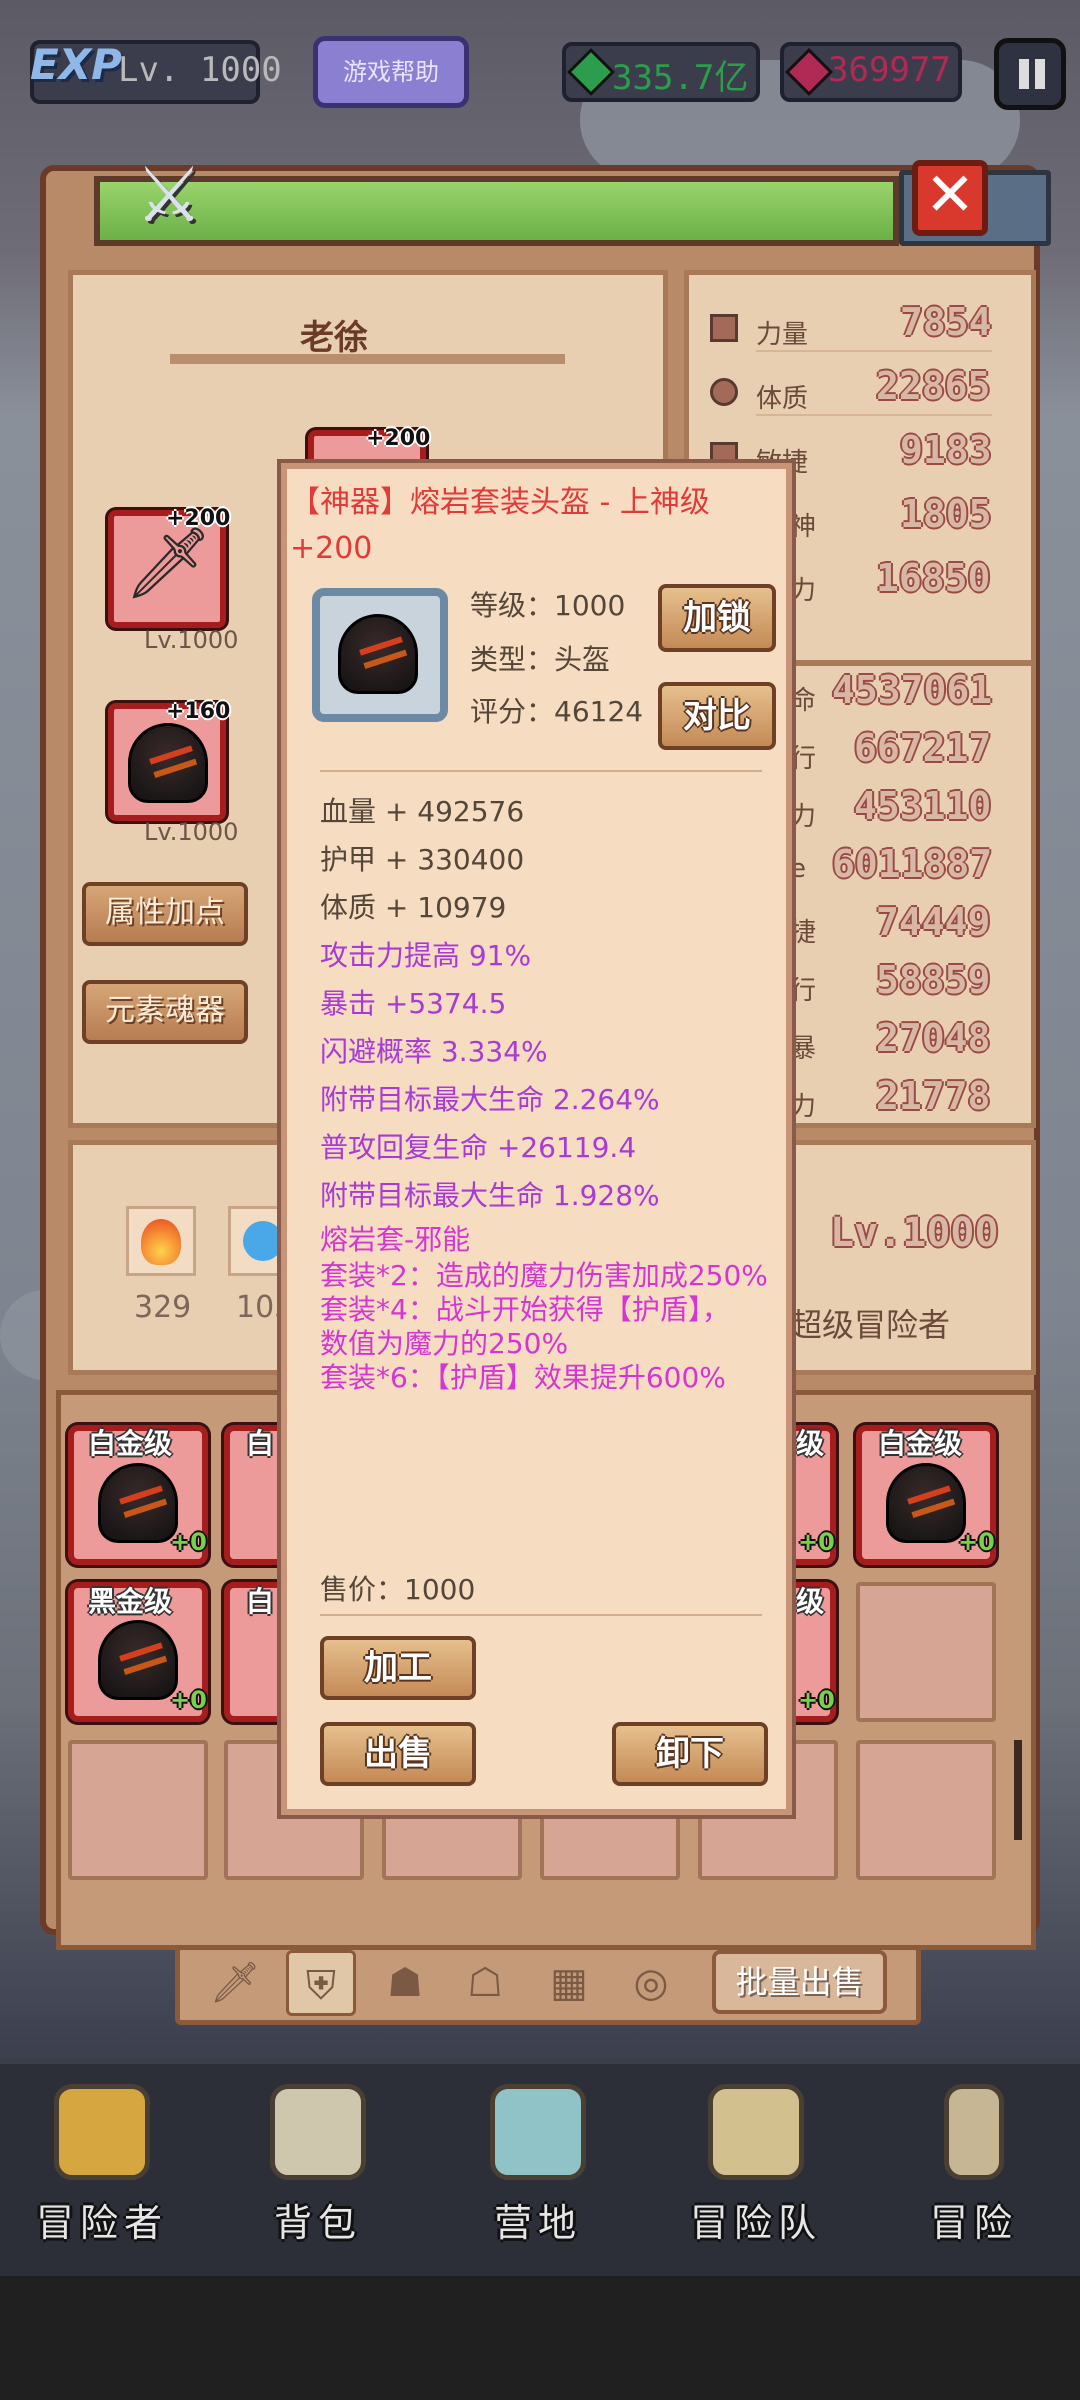 The width and height of the screenshot is (1080, 2400). I want to click on nav-label: 冒险队, so click(755, 2223).